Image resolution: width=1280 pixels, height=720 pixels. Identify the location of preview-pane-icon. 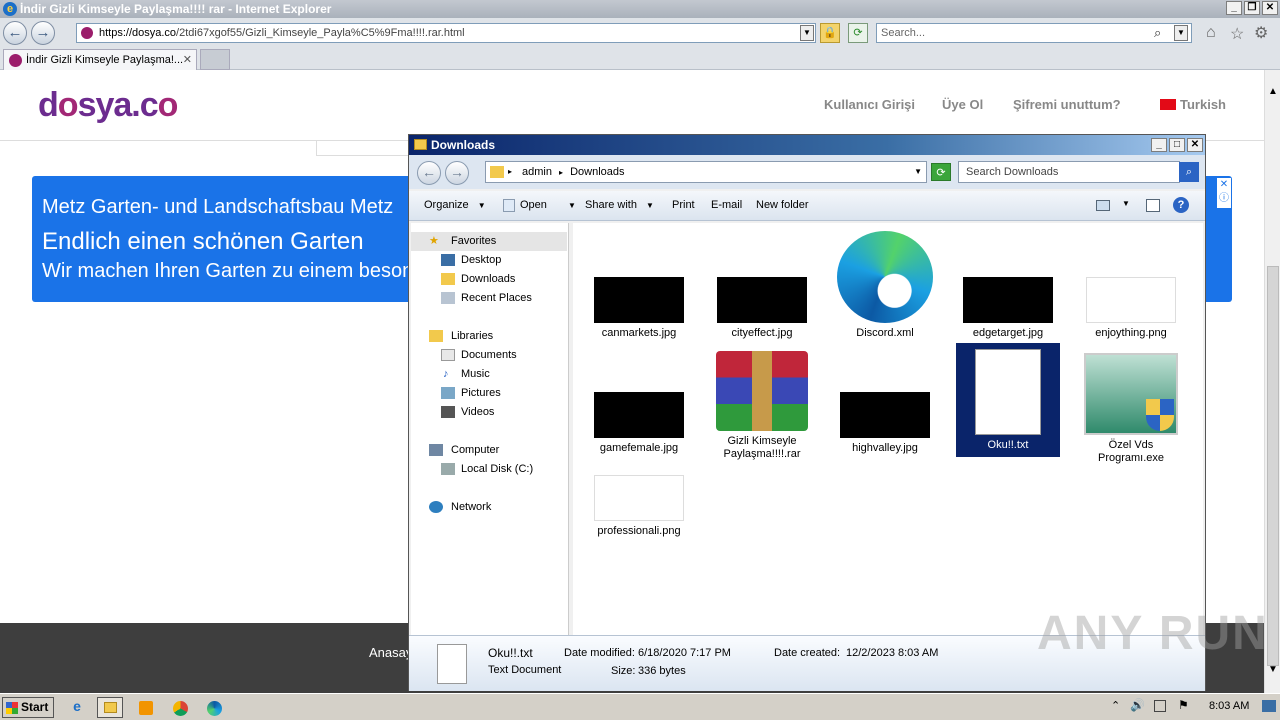
(1153, 205).